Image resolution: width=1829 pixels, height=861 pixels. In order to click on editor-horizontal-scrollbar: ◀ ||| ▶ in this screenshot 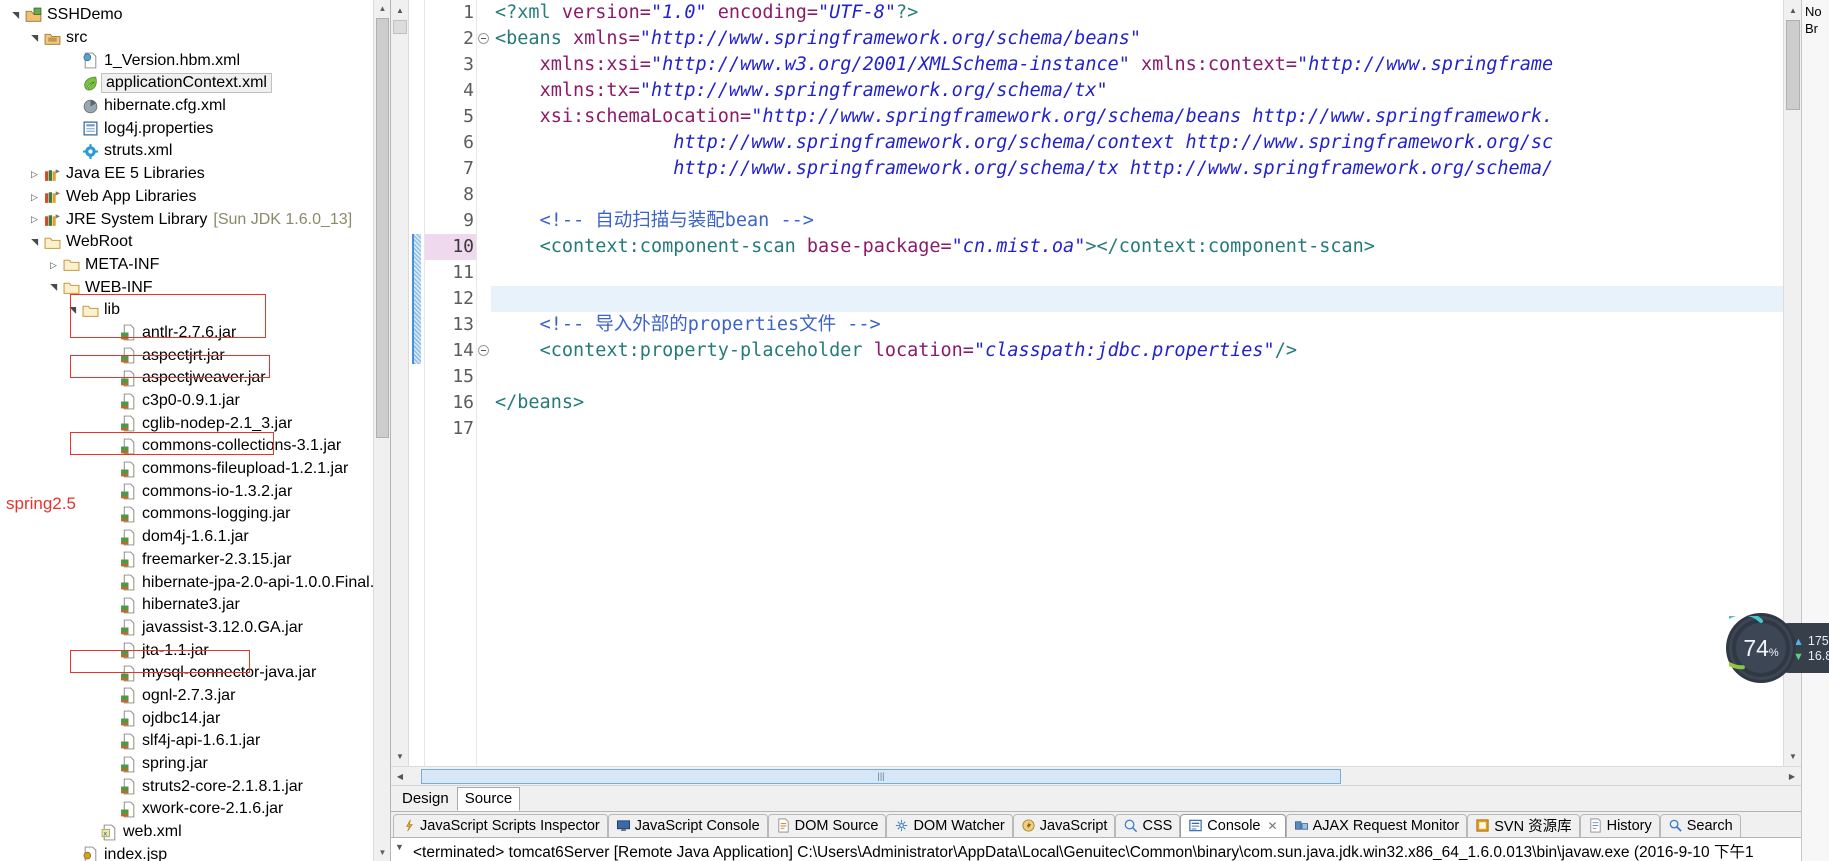, I will do `click(1096, 775)`.